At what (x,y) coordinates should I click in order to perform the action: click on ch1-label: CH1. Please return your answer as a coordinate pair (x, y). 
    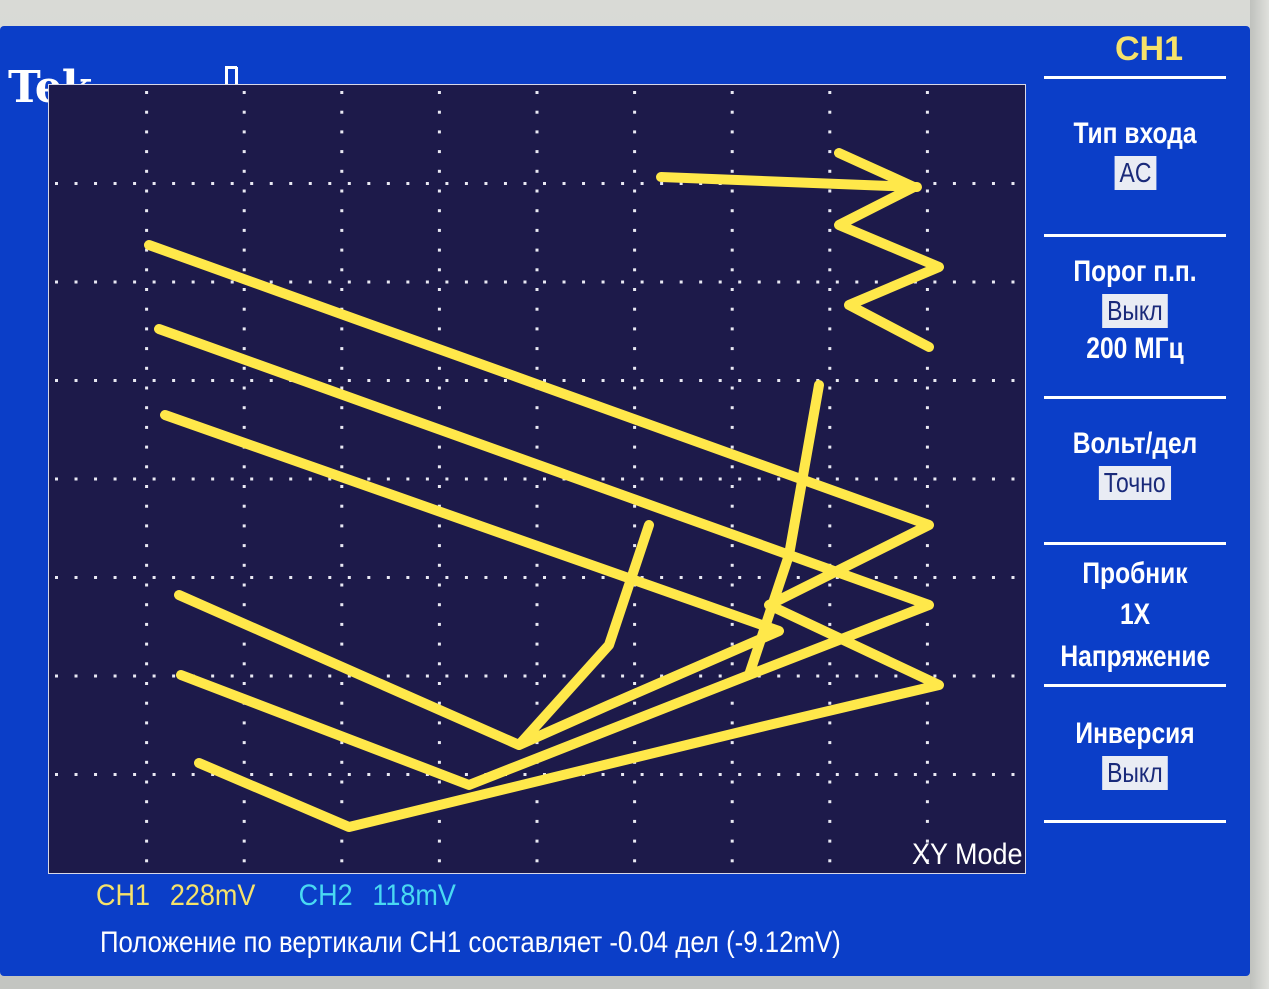
    Looking at the image, I should click on (123, 895).